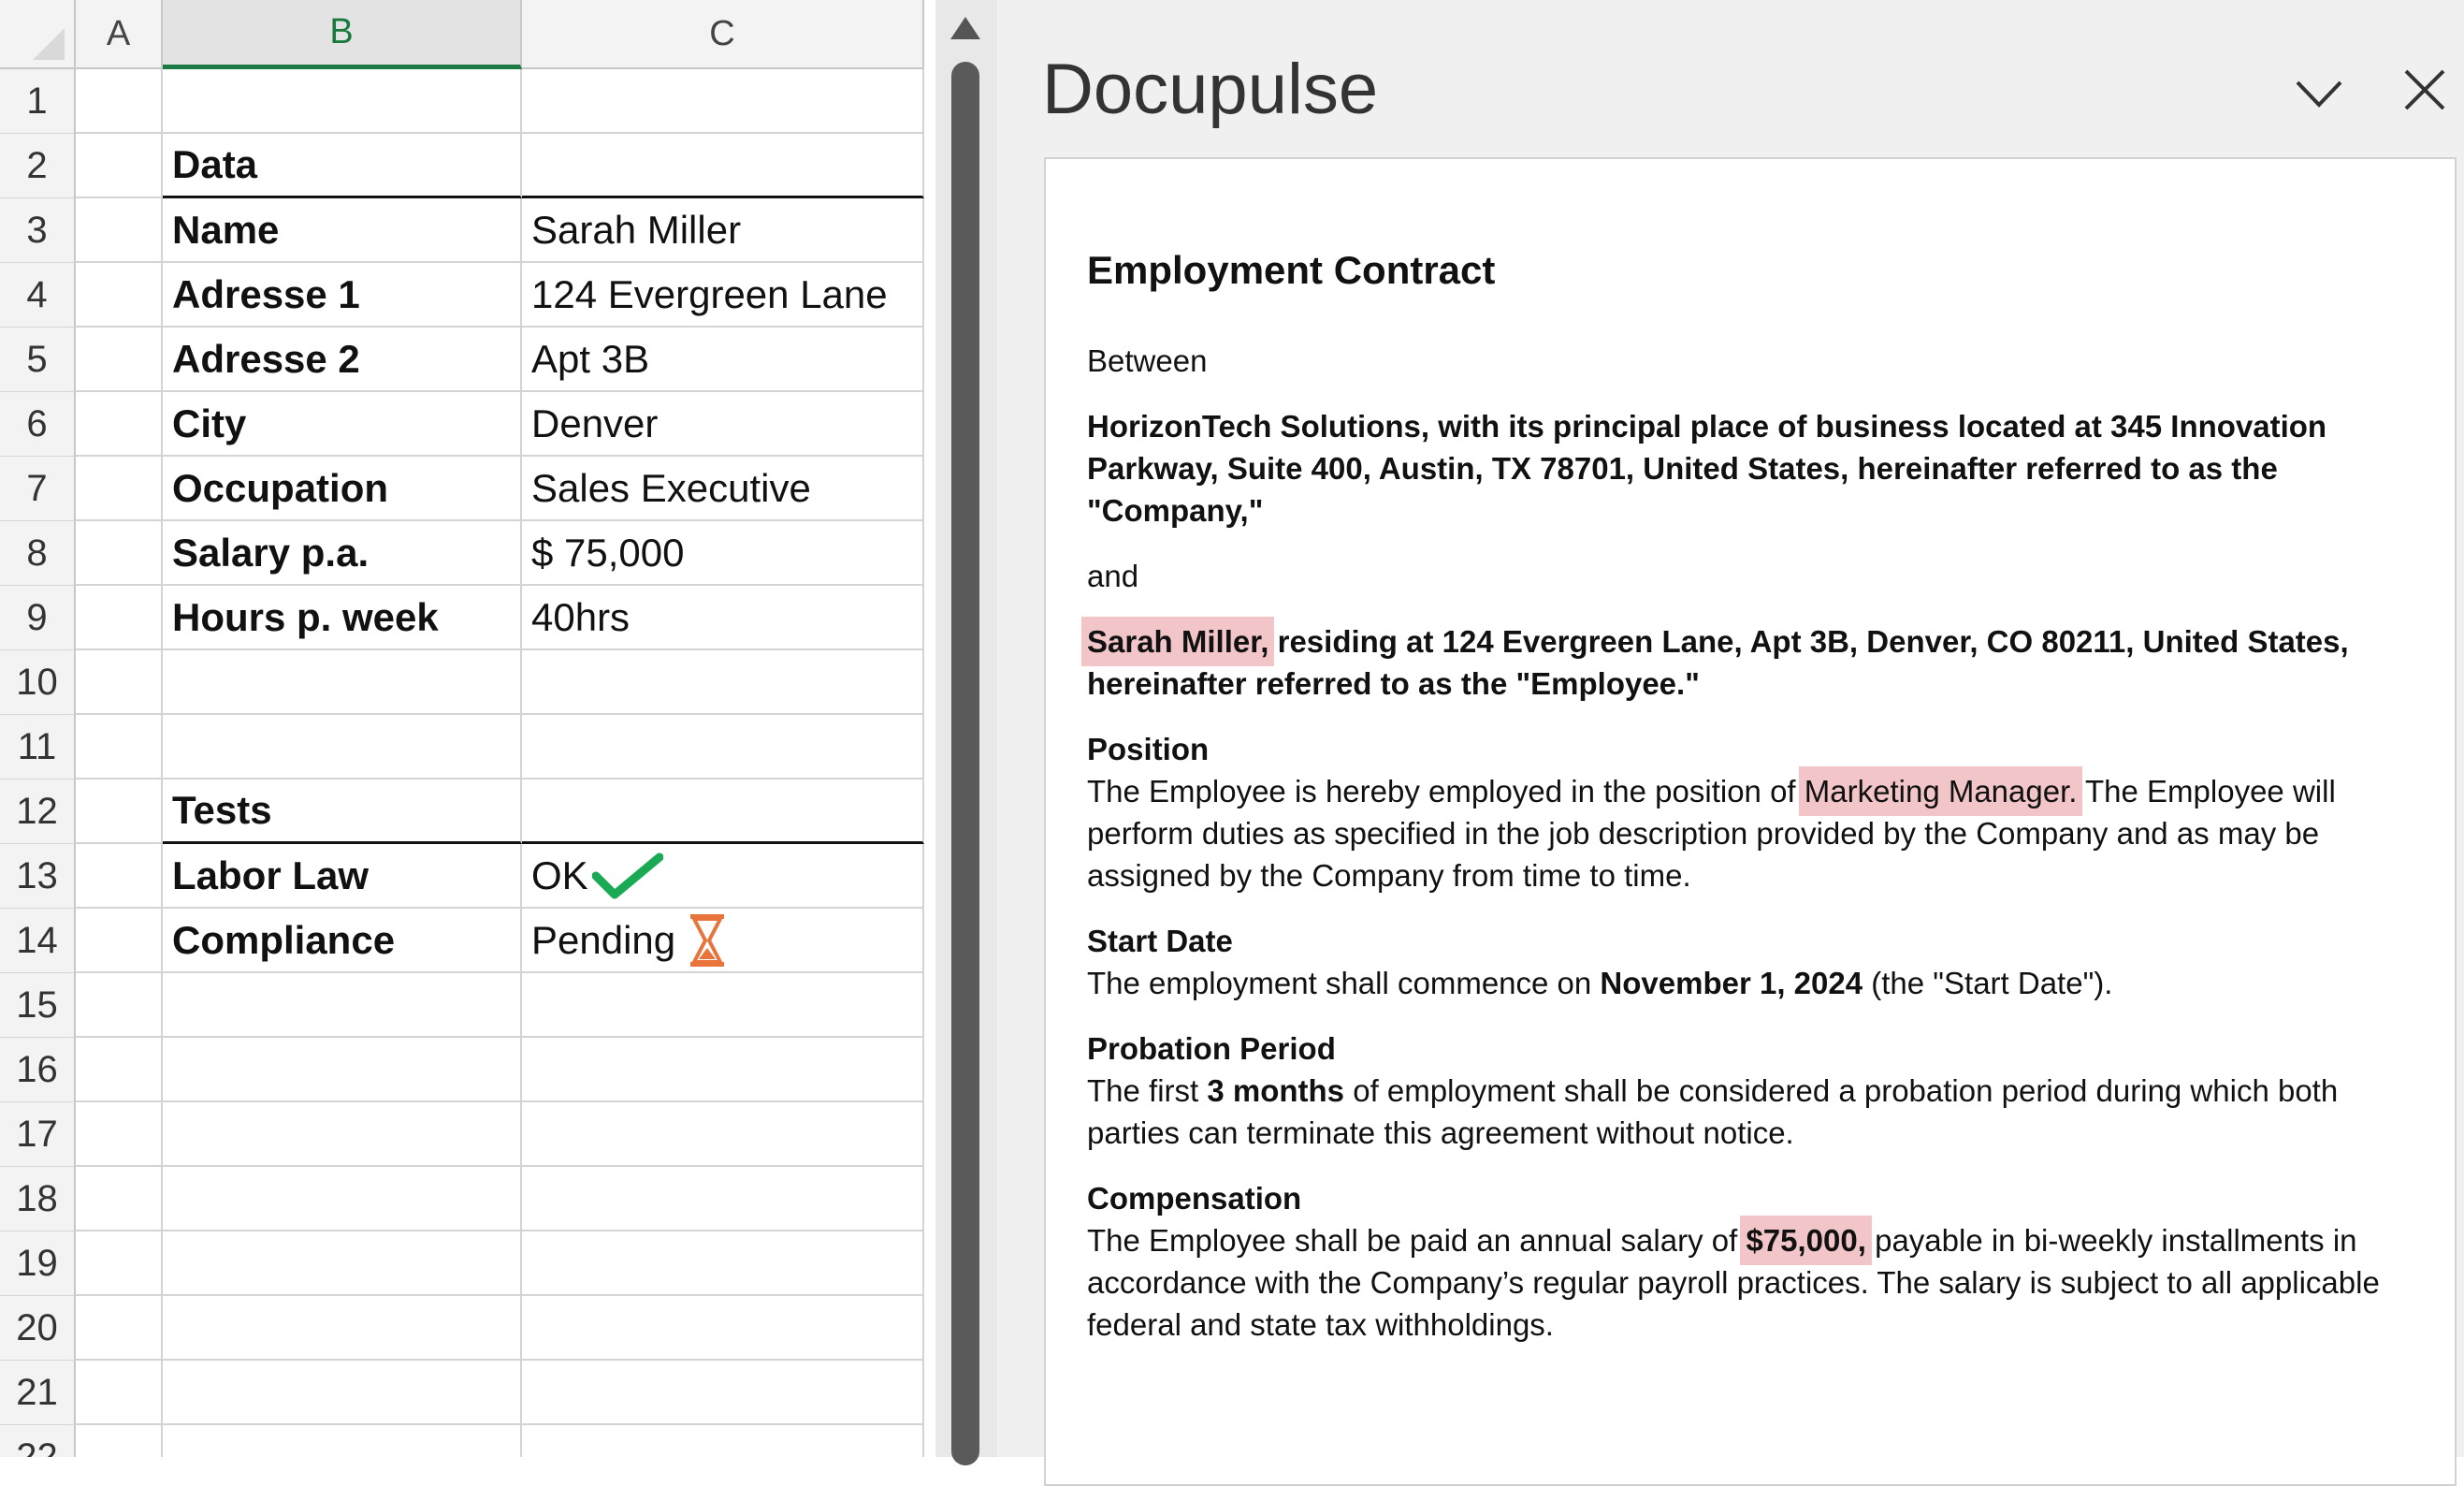 The width and height of the screenshot is (2464, 1486). What do you see at coordinates (38, 360) in the screenshot?
I see `row-header: 5` at bounding box center [38, 360].